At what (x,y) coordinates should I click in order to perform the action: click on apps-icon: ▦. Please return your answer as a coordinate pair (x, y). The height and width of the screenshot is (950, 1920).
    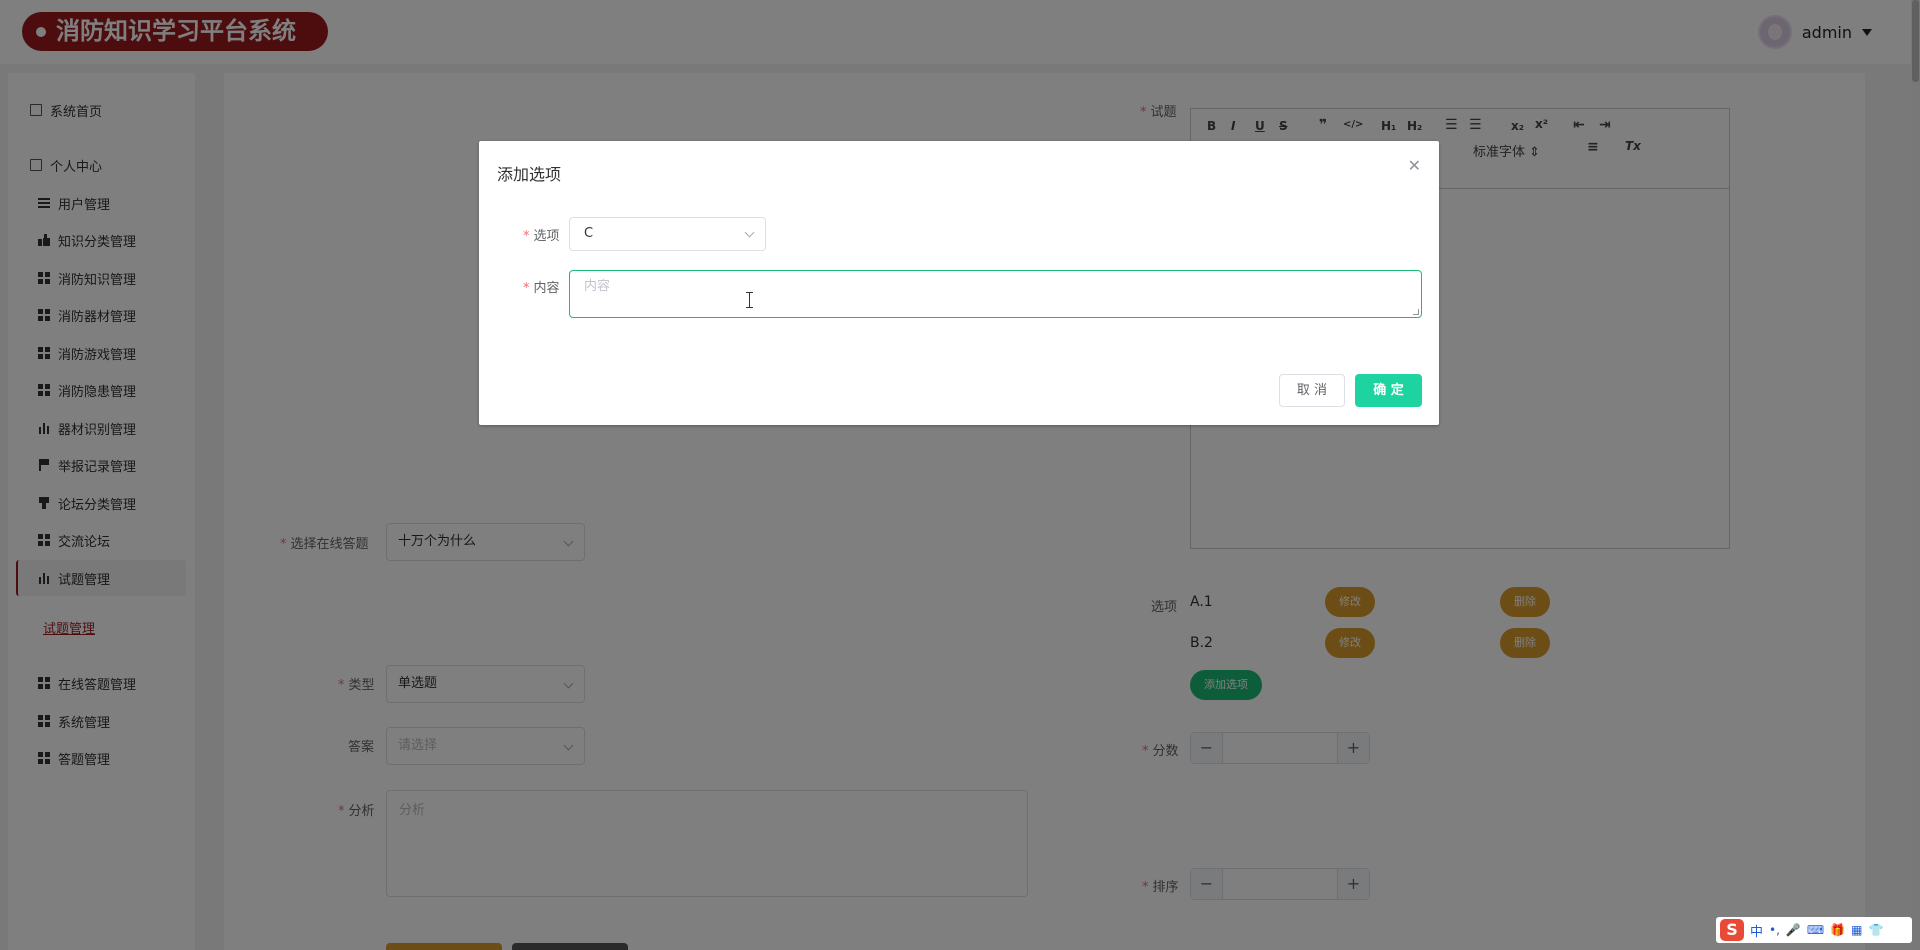
    Looking at the image, I should click on (1856, 930).